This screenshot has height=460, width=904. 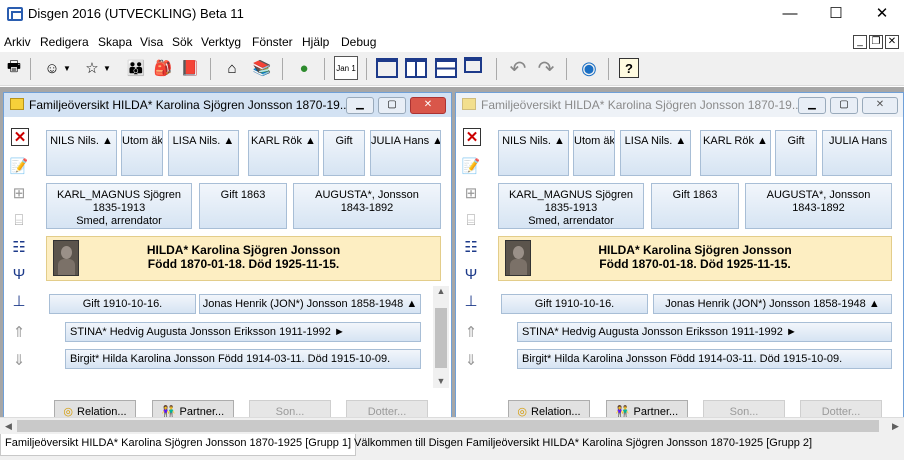 I want to click on tab-valkommen: Välkommen till Disgen, so click(x=408, y=444).